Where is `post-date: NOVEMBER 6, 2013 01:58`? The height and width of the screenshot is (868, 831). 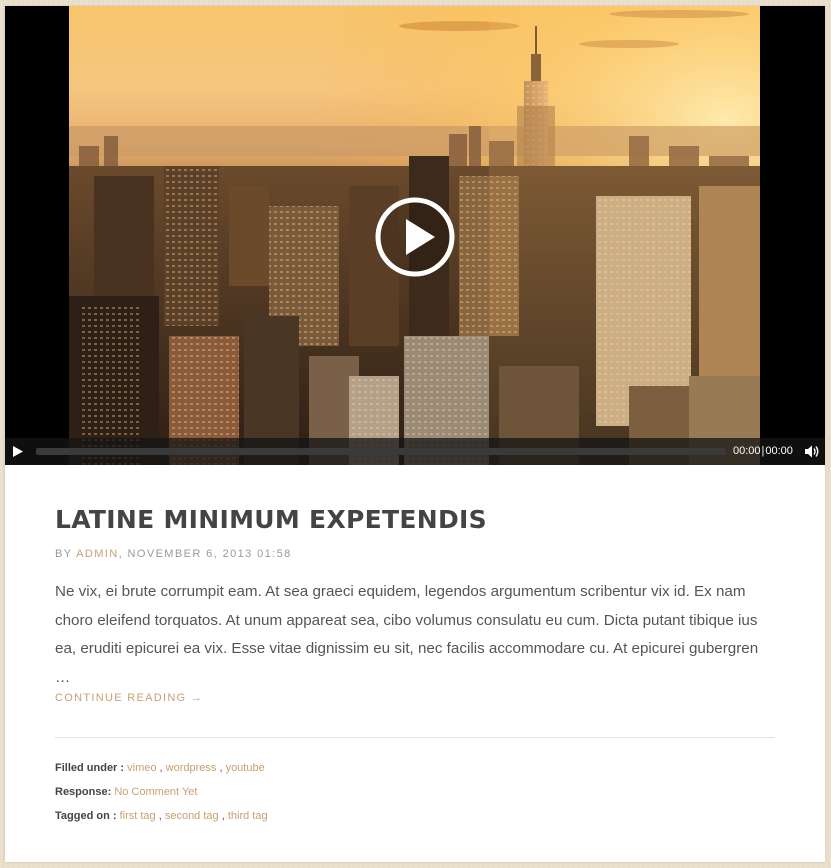 post-date: NOVEMBER 6, 2013 01:58 is located at coordinates (209, 554).